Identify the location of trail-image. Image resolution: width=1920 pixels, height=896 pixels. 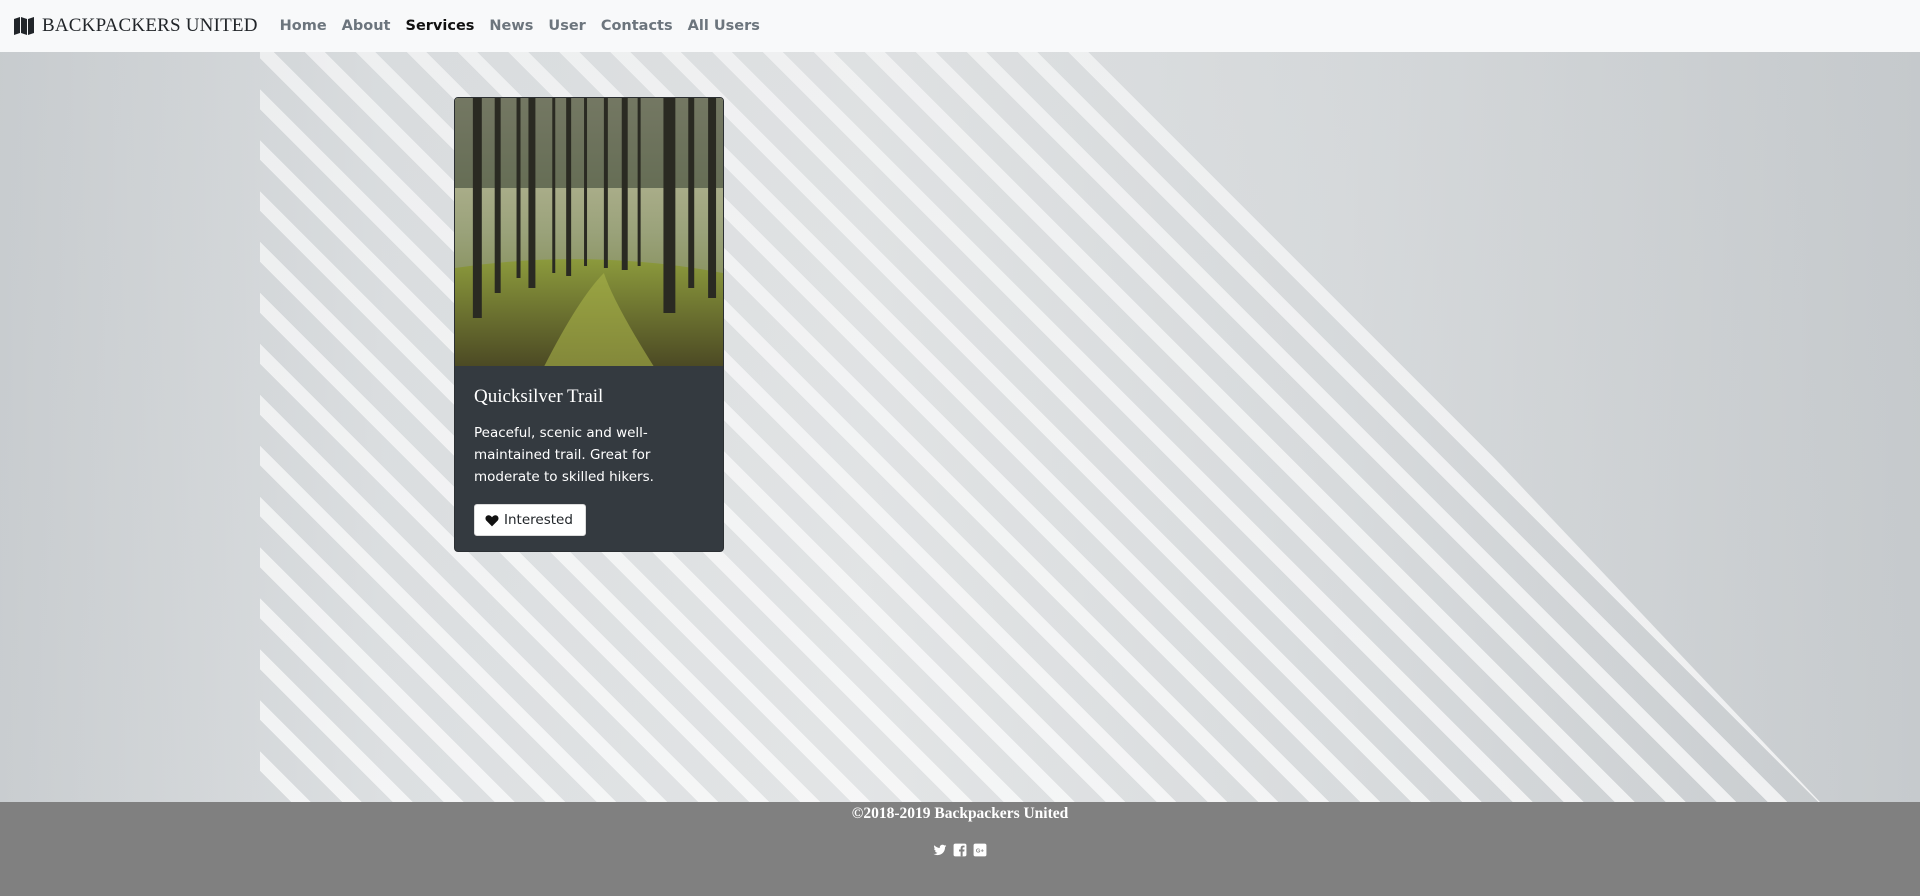
(589, 232).